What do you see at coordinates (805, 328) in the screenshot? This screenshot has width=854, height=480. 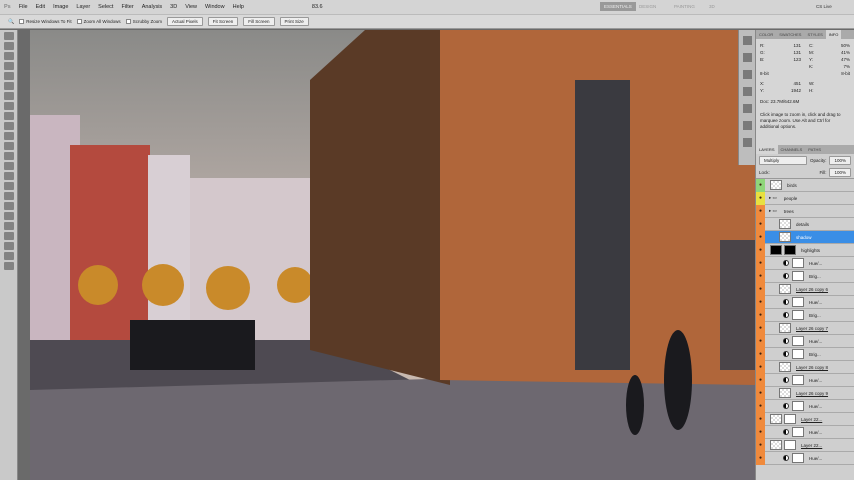 I see `layer-row: ● Layer 26 copy 7` at bounding box center [805, 328].